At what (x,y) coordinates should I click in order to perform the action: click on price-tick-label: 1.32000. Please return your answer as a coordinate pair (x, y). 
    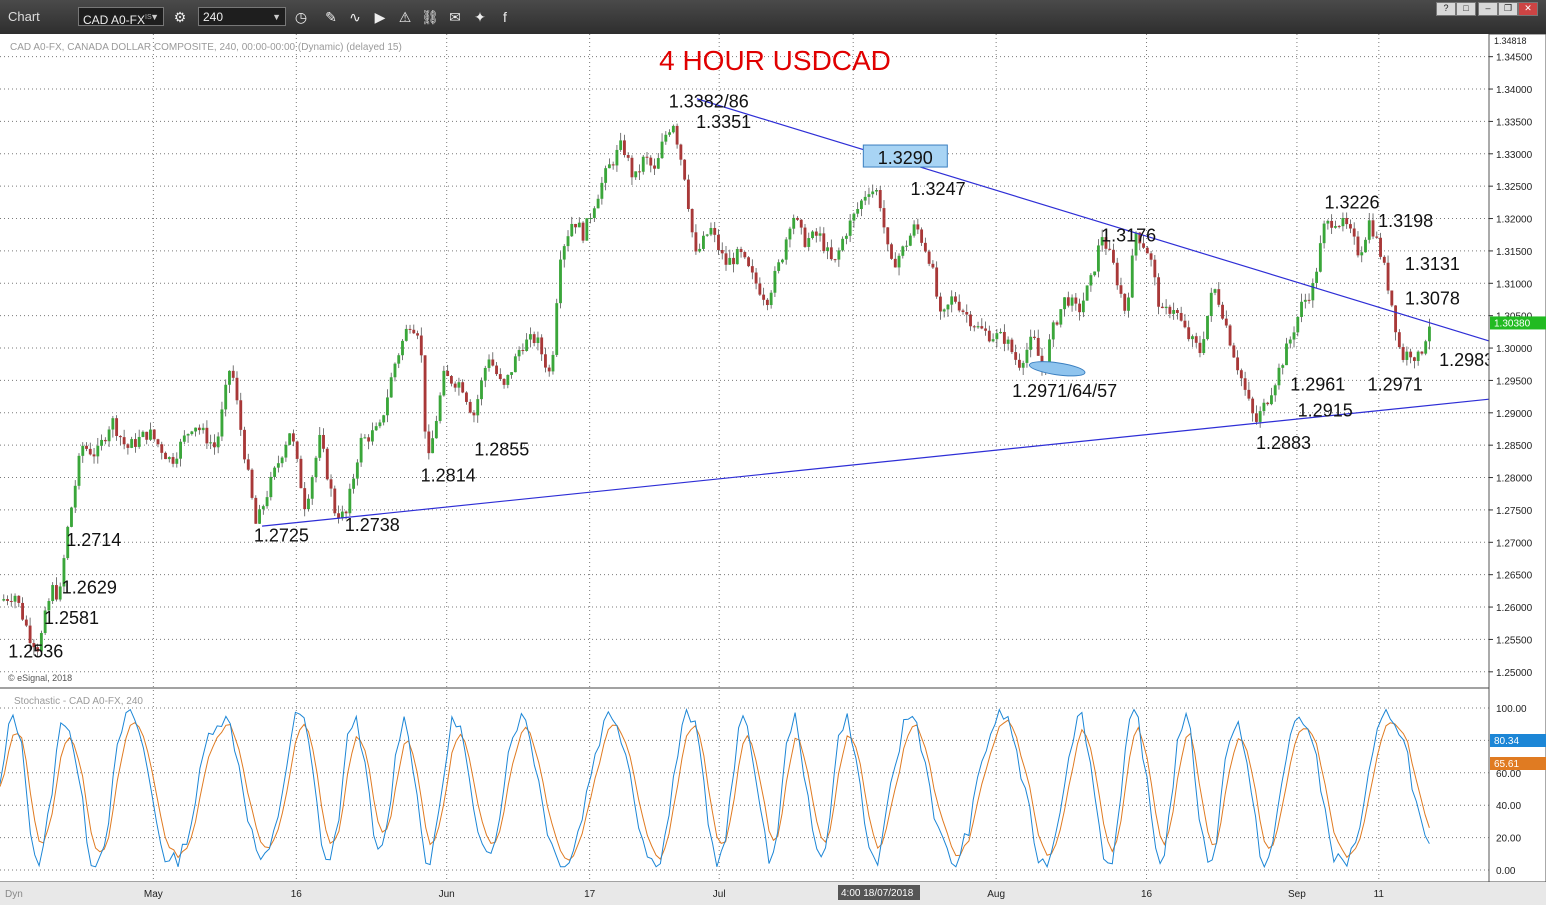
    Looking at the image, I should click on (1514, 220).